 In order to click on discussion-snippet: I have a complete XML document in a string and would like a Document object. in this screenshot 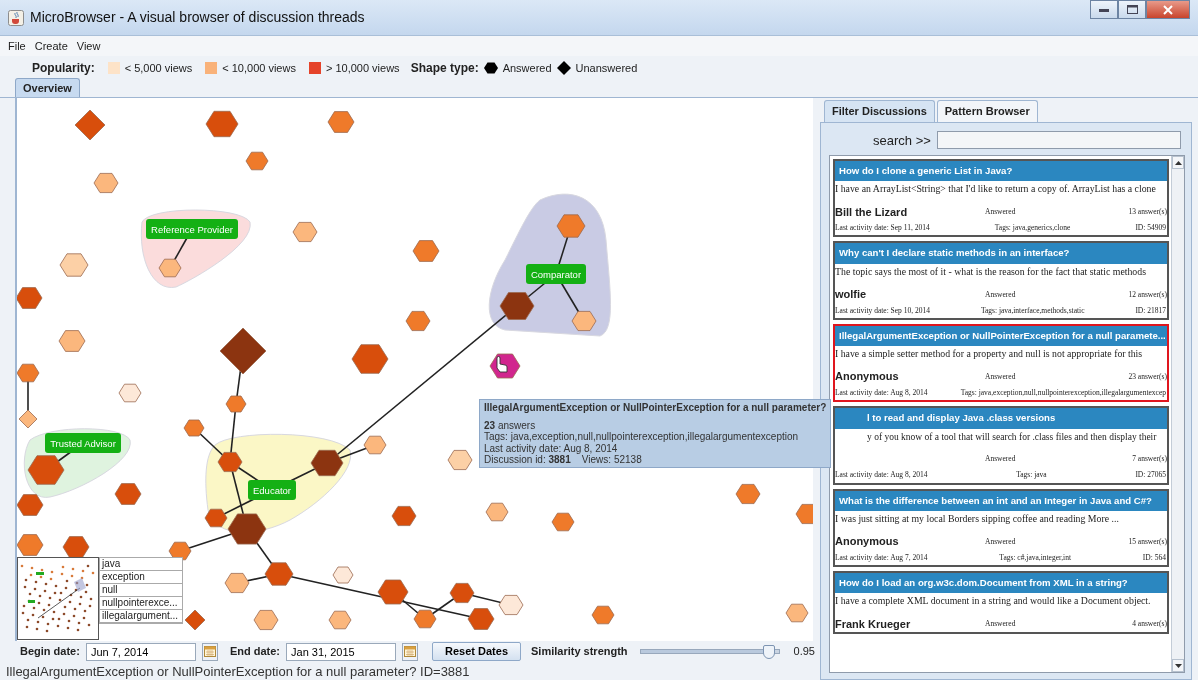, I will do `click(993, 601)`.